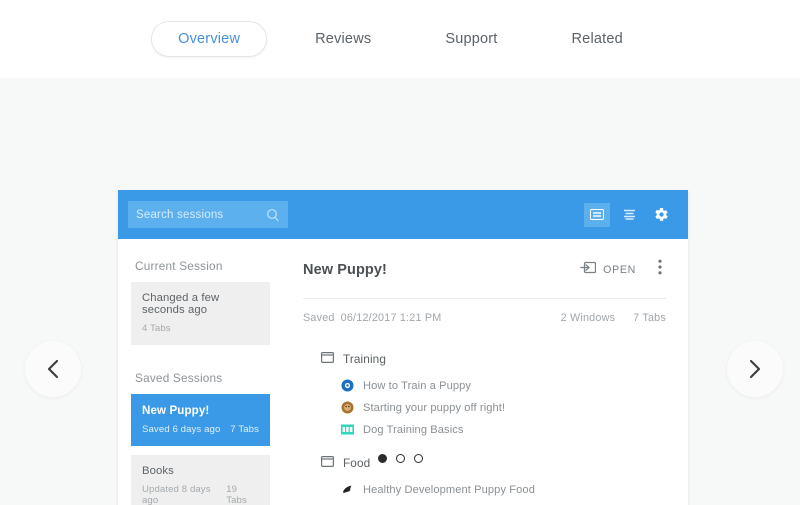  I want to click on session-meta: Saved 6 days ago 7 Tabs, so click(200, 429).